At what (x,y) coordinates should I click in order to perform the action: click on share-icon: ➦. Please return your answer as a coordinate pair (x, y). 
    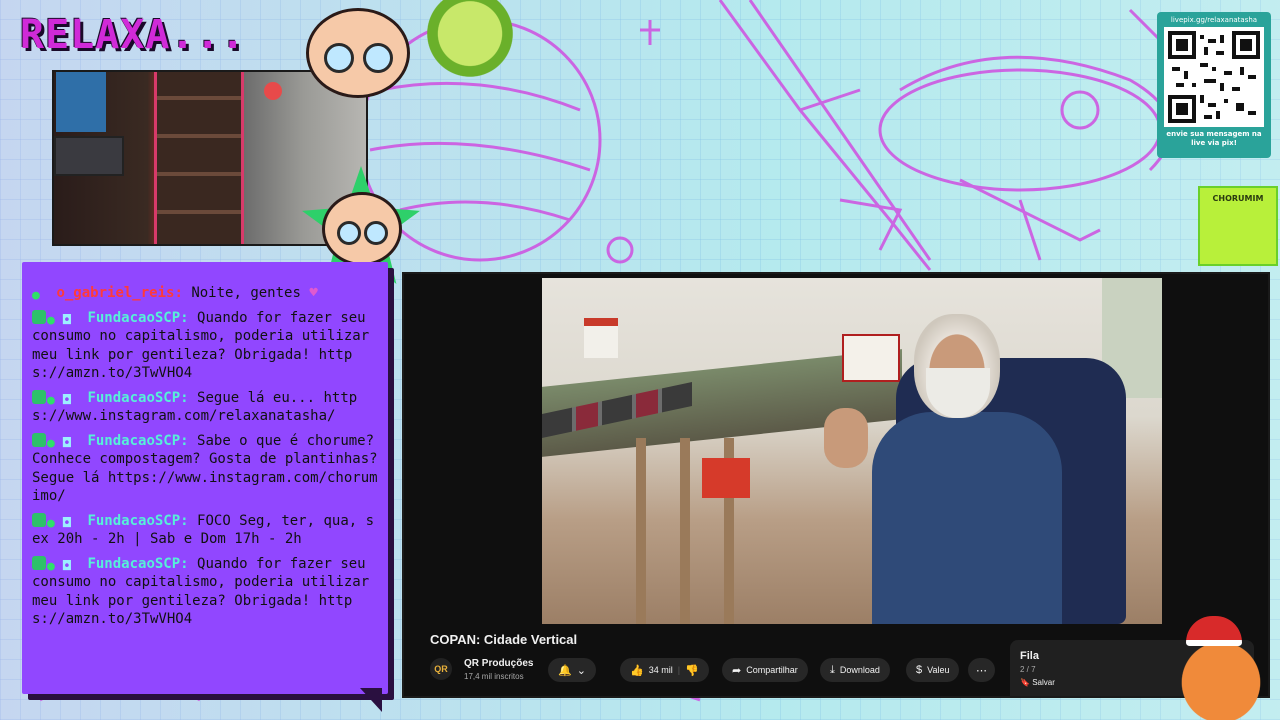
    Looking at the image, I should click on (737, 670).